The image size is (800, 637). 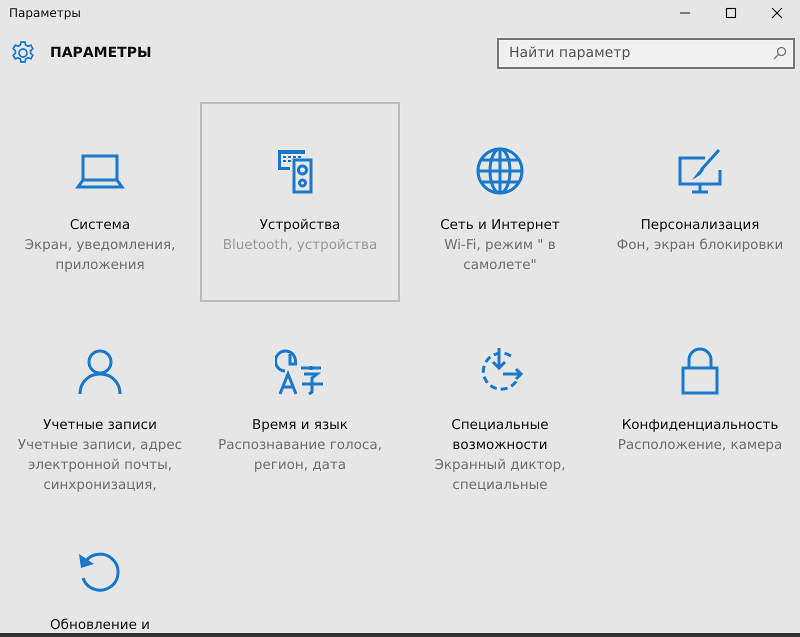 I want to click on tile-title: Устройства, so click(x=300, y=225).